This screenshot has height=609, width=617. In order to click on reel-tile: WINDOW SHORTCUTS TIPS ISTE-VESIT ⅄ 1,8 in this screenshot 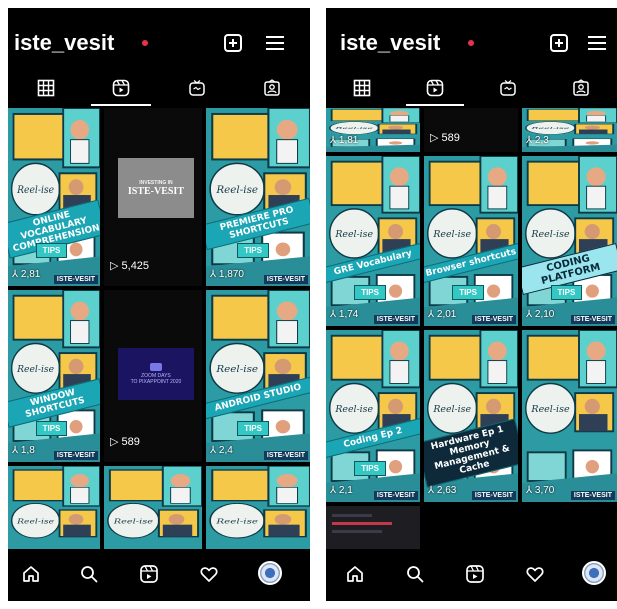, I will do `click(54, 376)`.